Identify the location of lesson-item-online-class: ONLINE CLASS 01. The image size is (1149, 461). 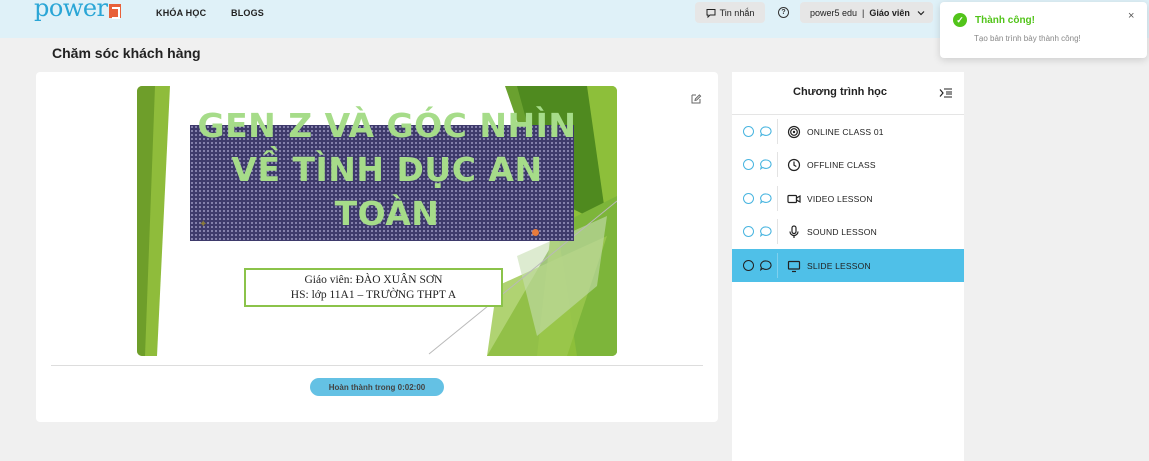
(848, 131).